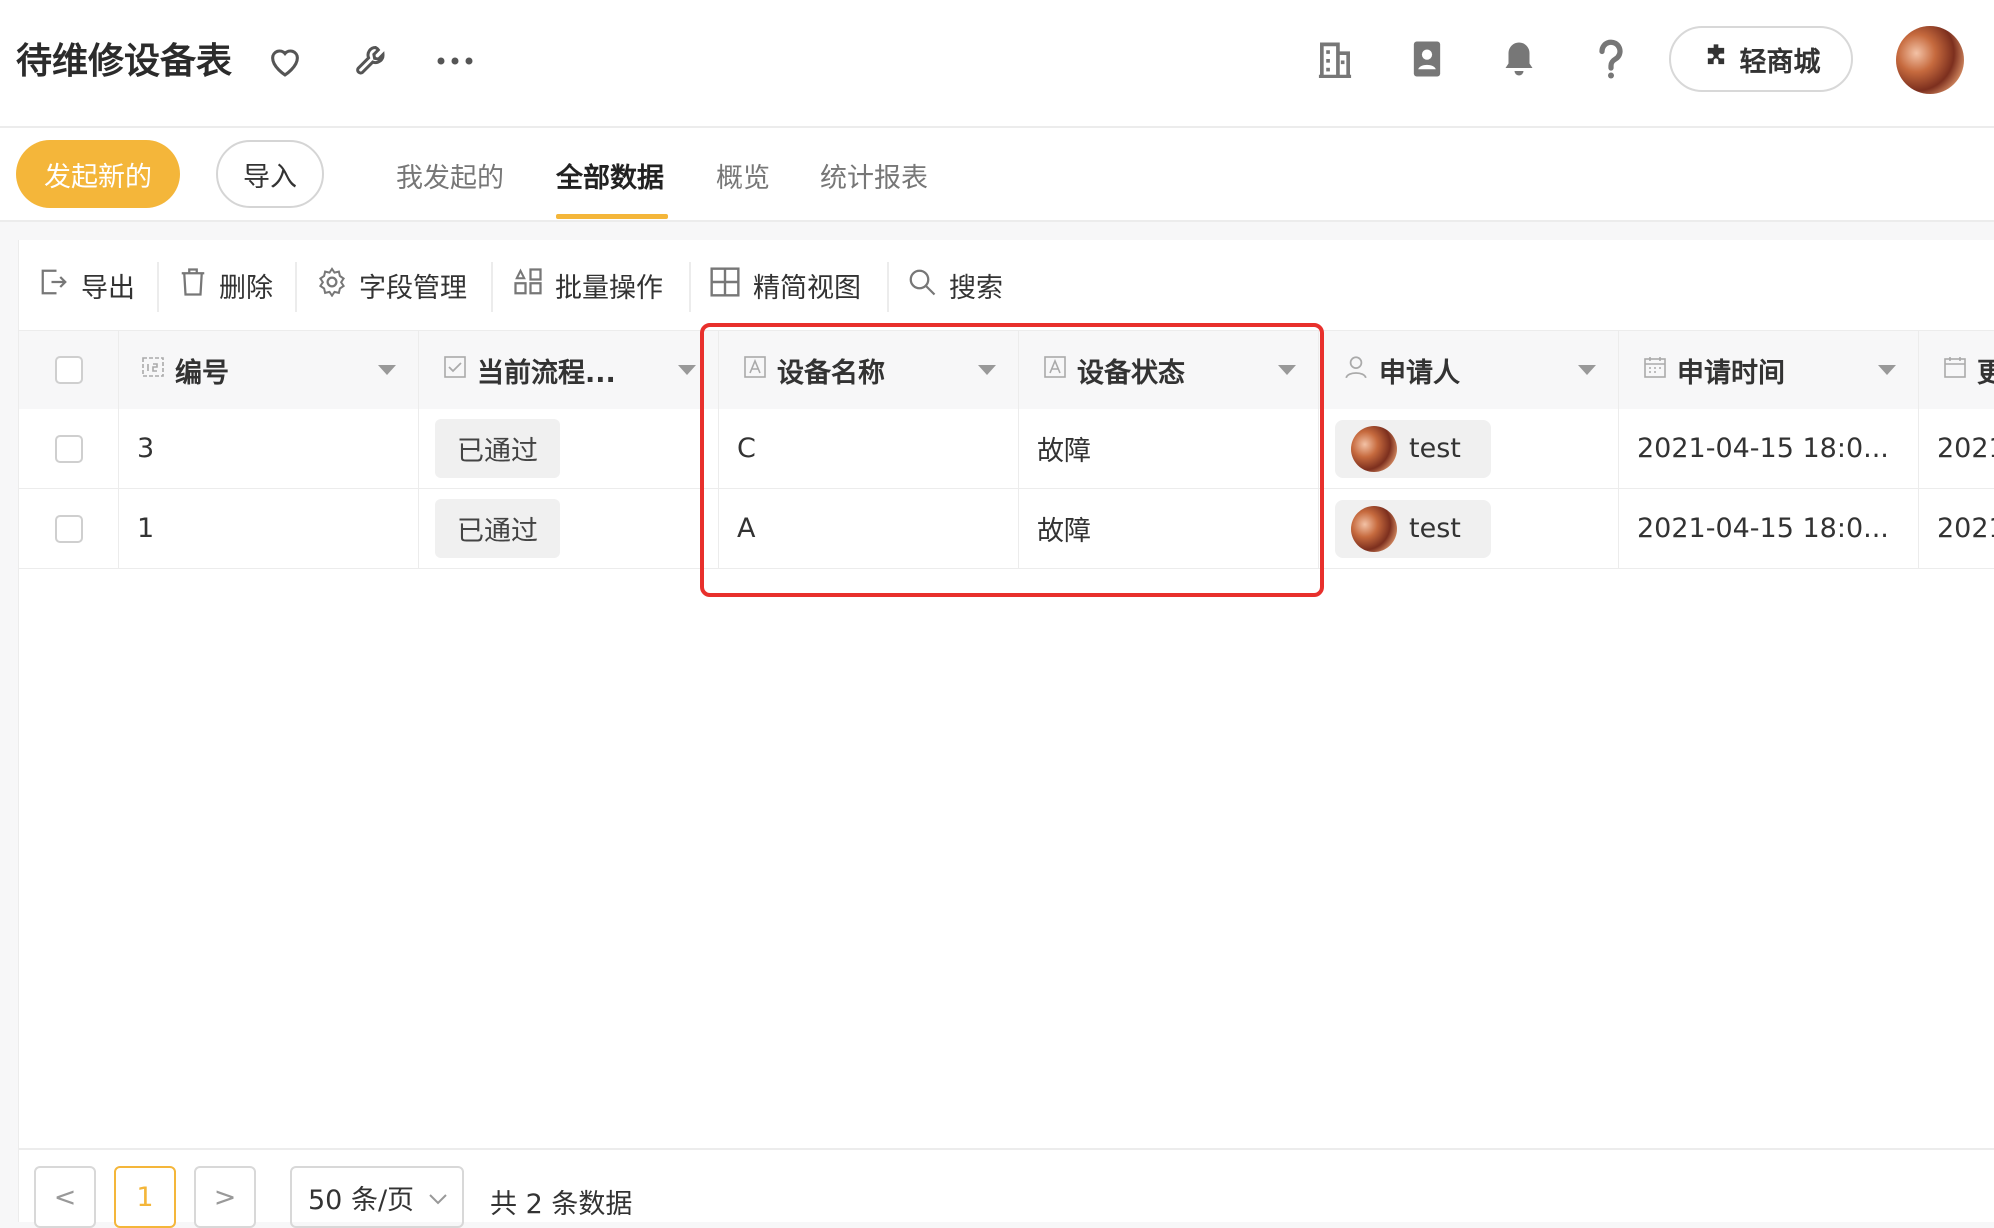 This screenshot has height=1228, width=1994. Describe the element at coordinates (108, 288) in the screenshot. I see `export-label: 导出` at that location.